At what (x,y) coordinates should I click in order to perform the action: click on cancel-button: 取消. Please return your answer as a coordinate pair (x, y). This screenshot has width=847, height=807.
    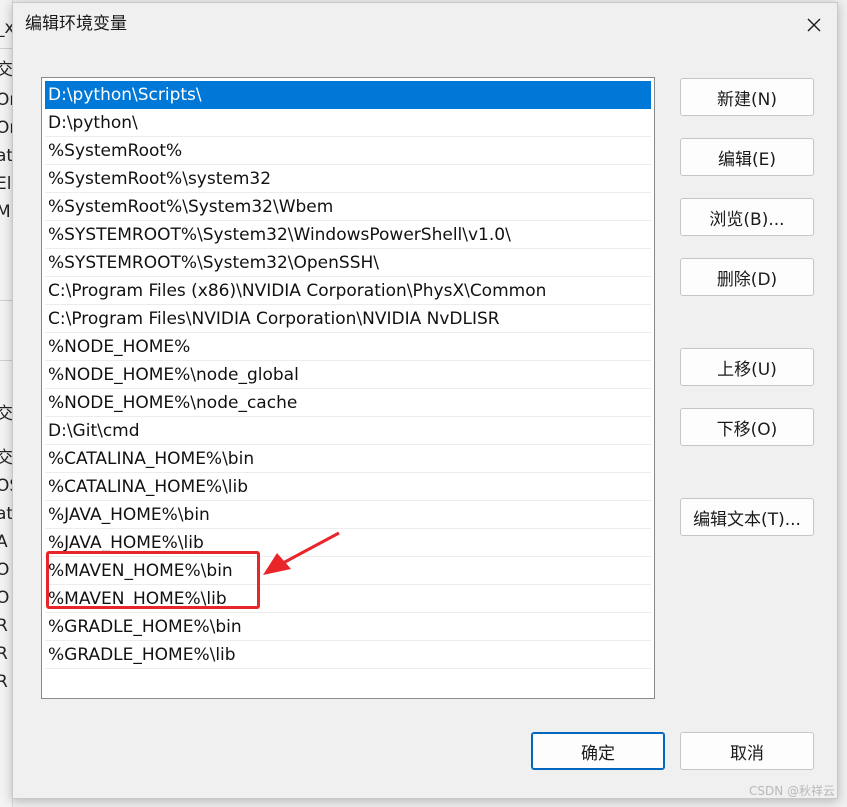
    Looking at the image, I should click on (747, 751).